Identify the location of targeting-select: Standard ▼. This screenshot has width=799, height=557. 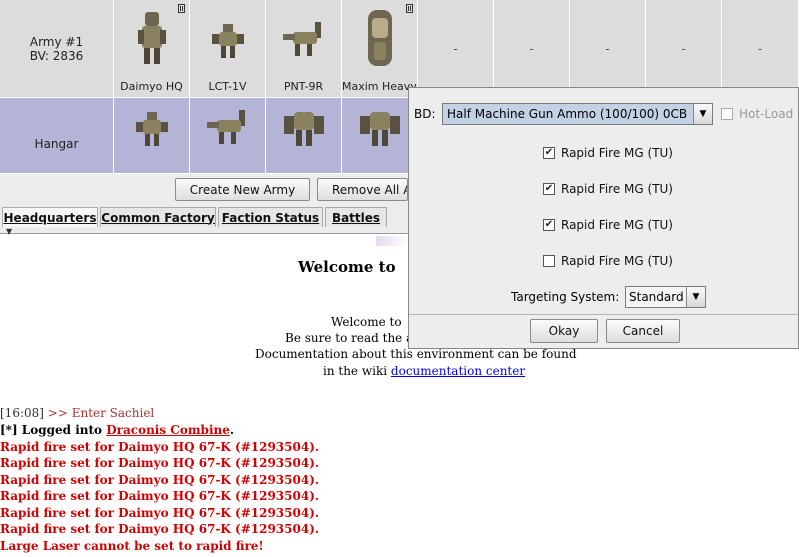
(665, 297).